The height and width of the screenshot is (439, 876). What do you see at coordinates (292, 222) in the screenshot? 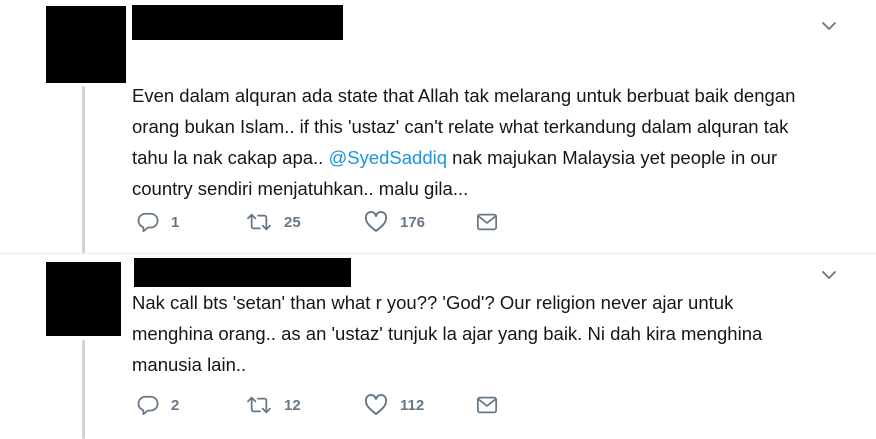
I see `retweet-count: 25` at bounding box center [292, 222].